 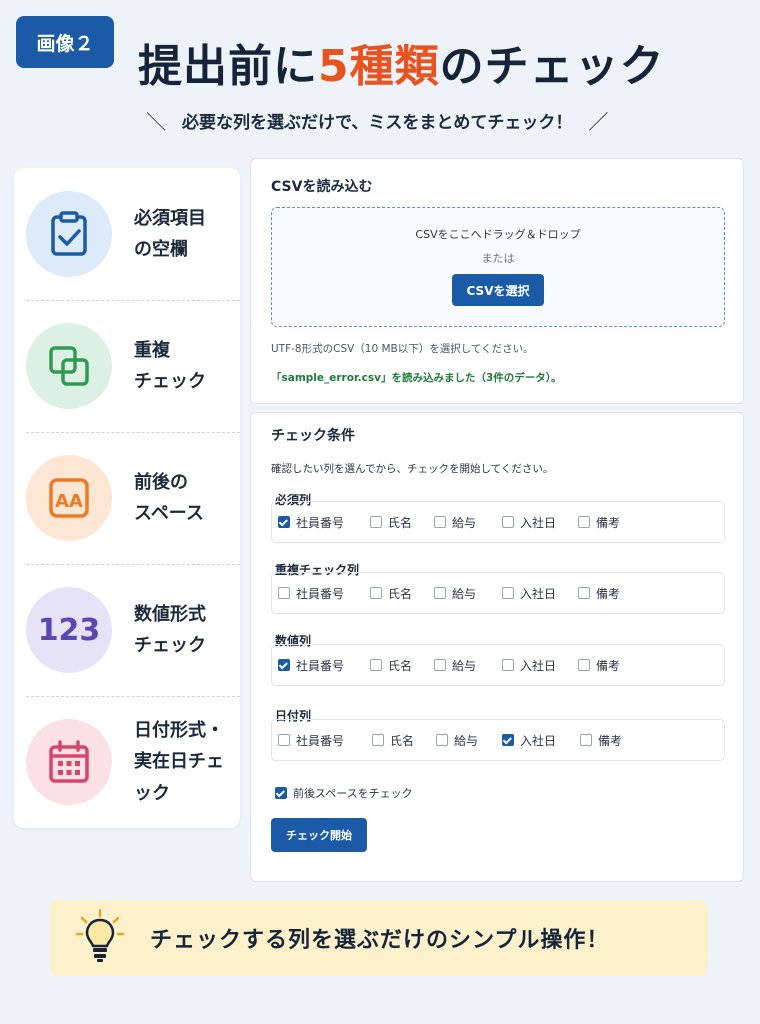 I want to click on subtitle-right-slash: ／, so click(x=598, y=122).